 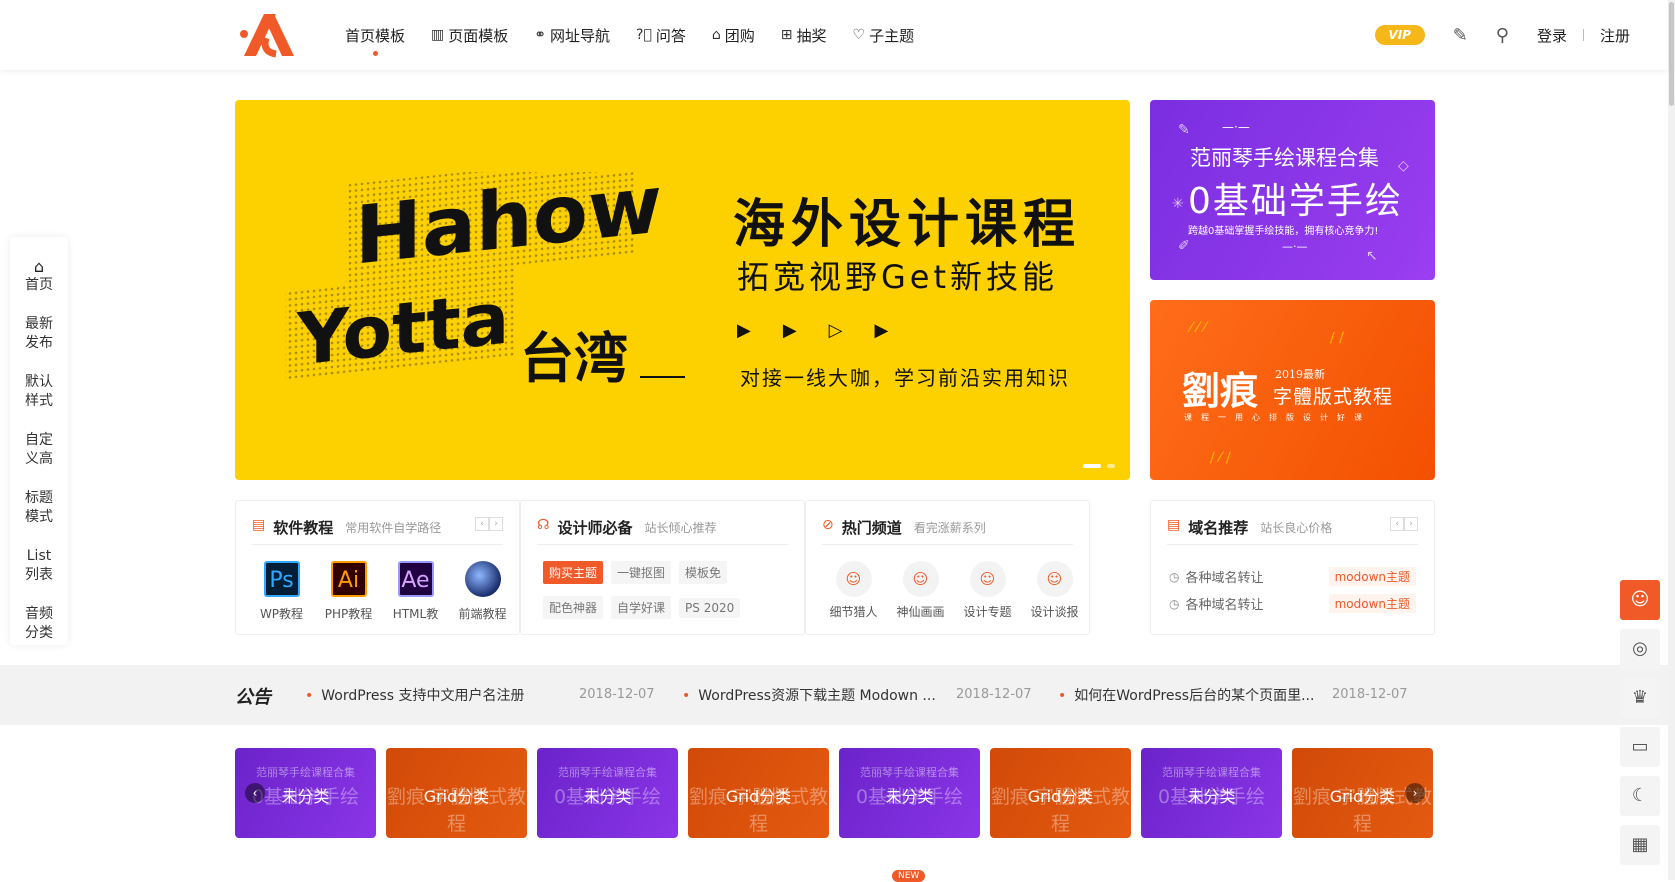 I want to click on app-item-ae: Ae HTML教, so click(x=415, y=591).